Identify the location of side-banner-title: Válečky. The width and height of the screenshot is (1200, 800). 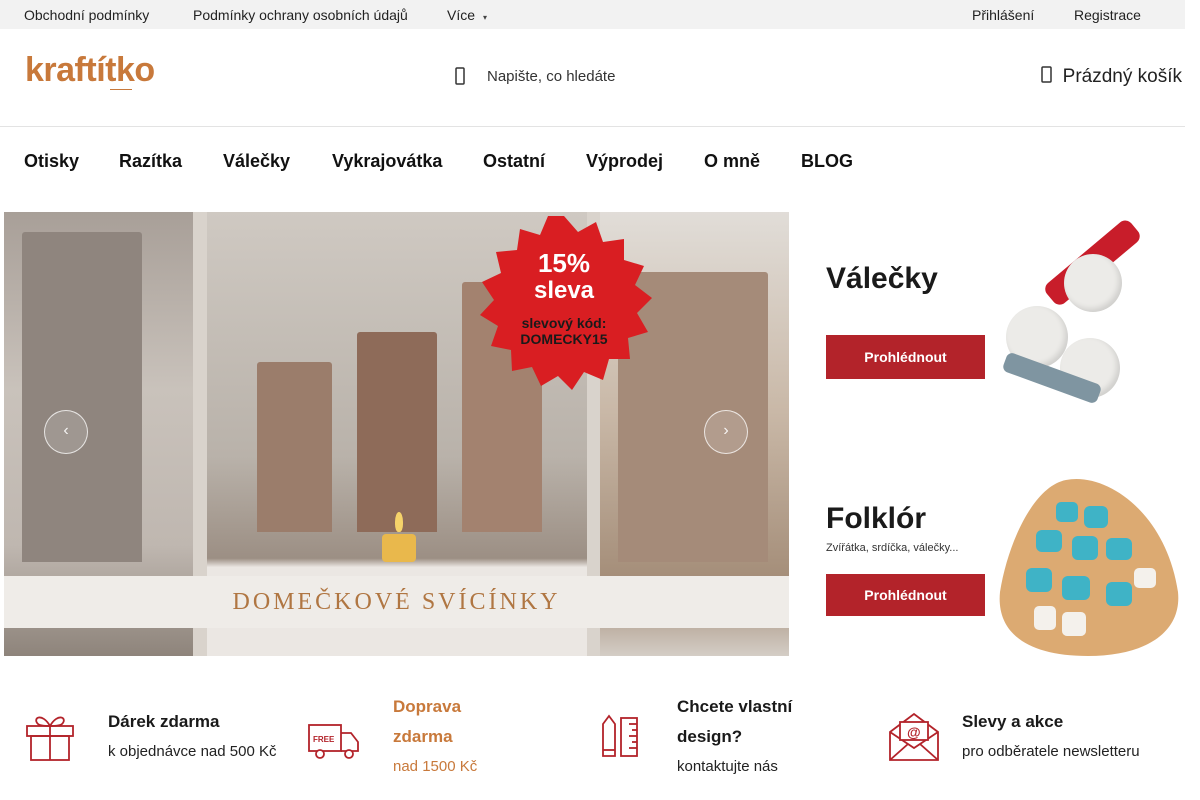
(882, 278).